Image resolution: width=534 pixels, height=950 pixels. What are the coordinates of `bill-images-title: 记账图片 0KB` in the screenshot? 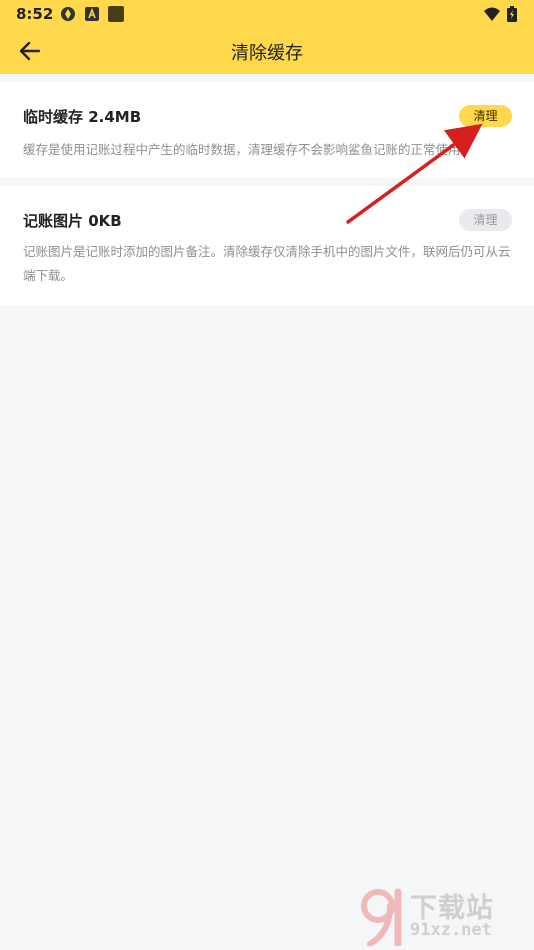 It's located at (72, 221).